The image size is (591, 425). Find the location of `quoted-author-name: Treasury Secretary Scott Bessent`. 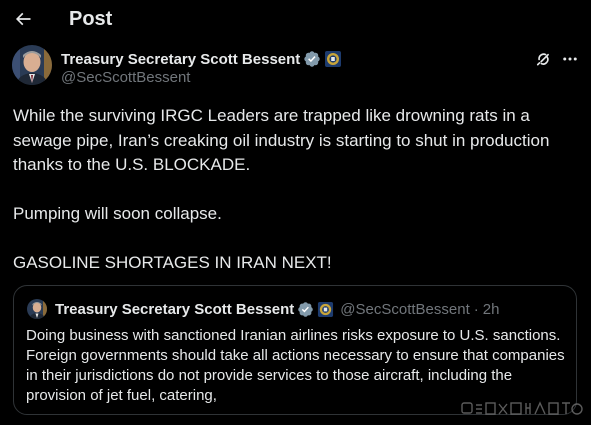

quoted-author-name: Treasury Secretary Scott Bessent is located at coordinates (175, 309).